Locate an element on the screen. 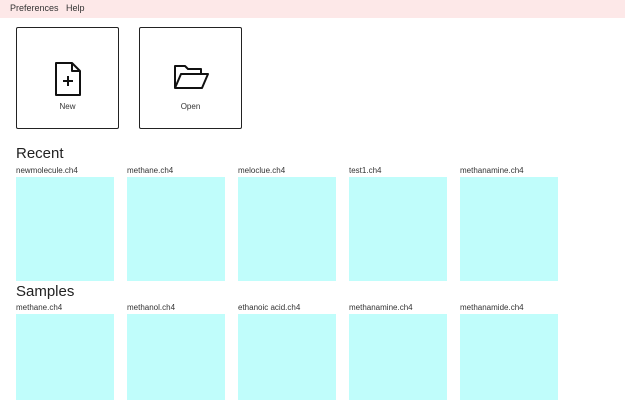 The width and height of the screenshot is (625, 416). sample-file-item: methanamine.ch4 is located at coordinates (398, 351).